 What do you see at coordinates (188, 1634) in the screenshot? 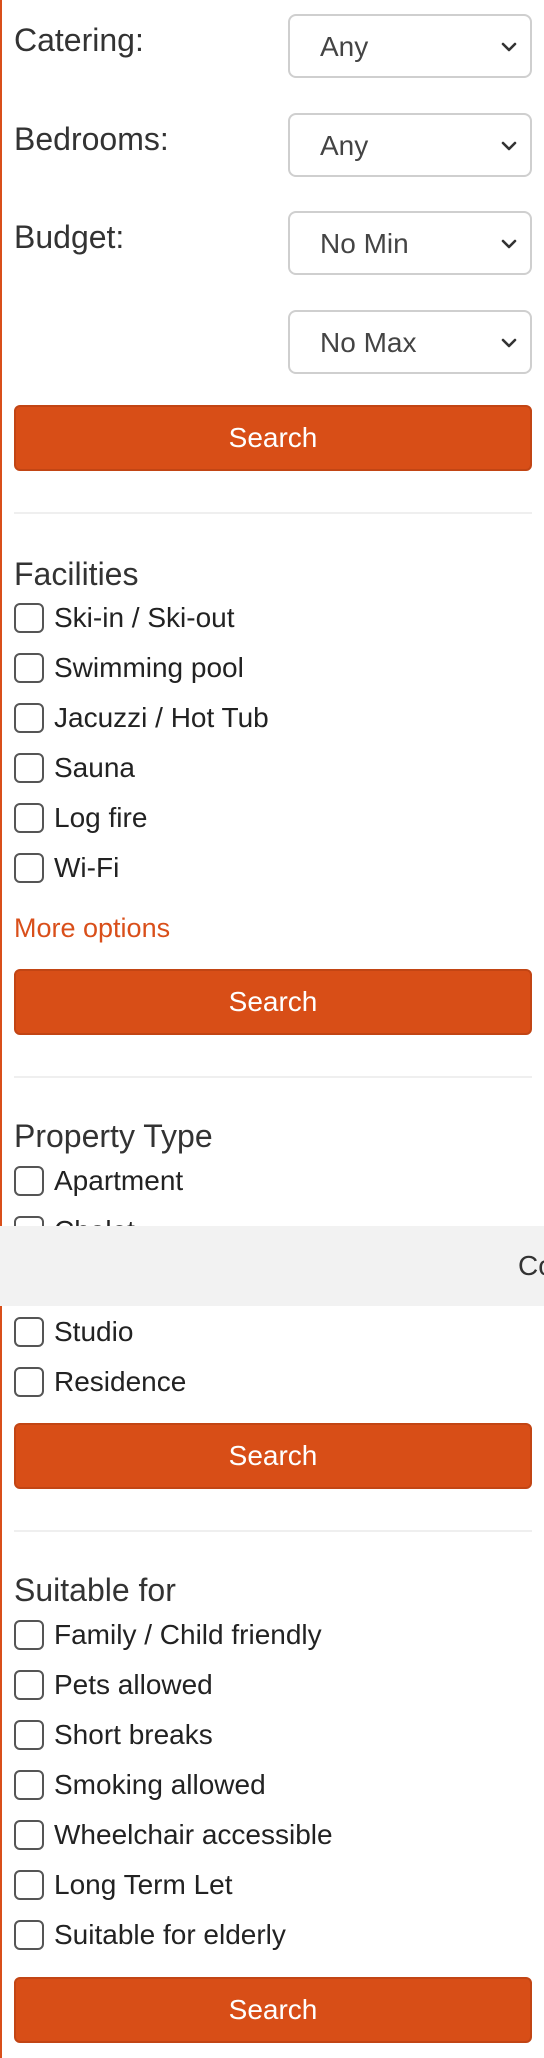
I see `suitable-for-label: Family / Child friendly` at bounding box center [188, 1634].